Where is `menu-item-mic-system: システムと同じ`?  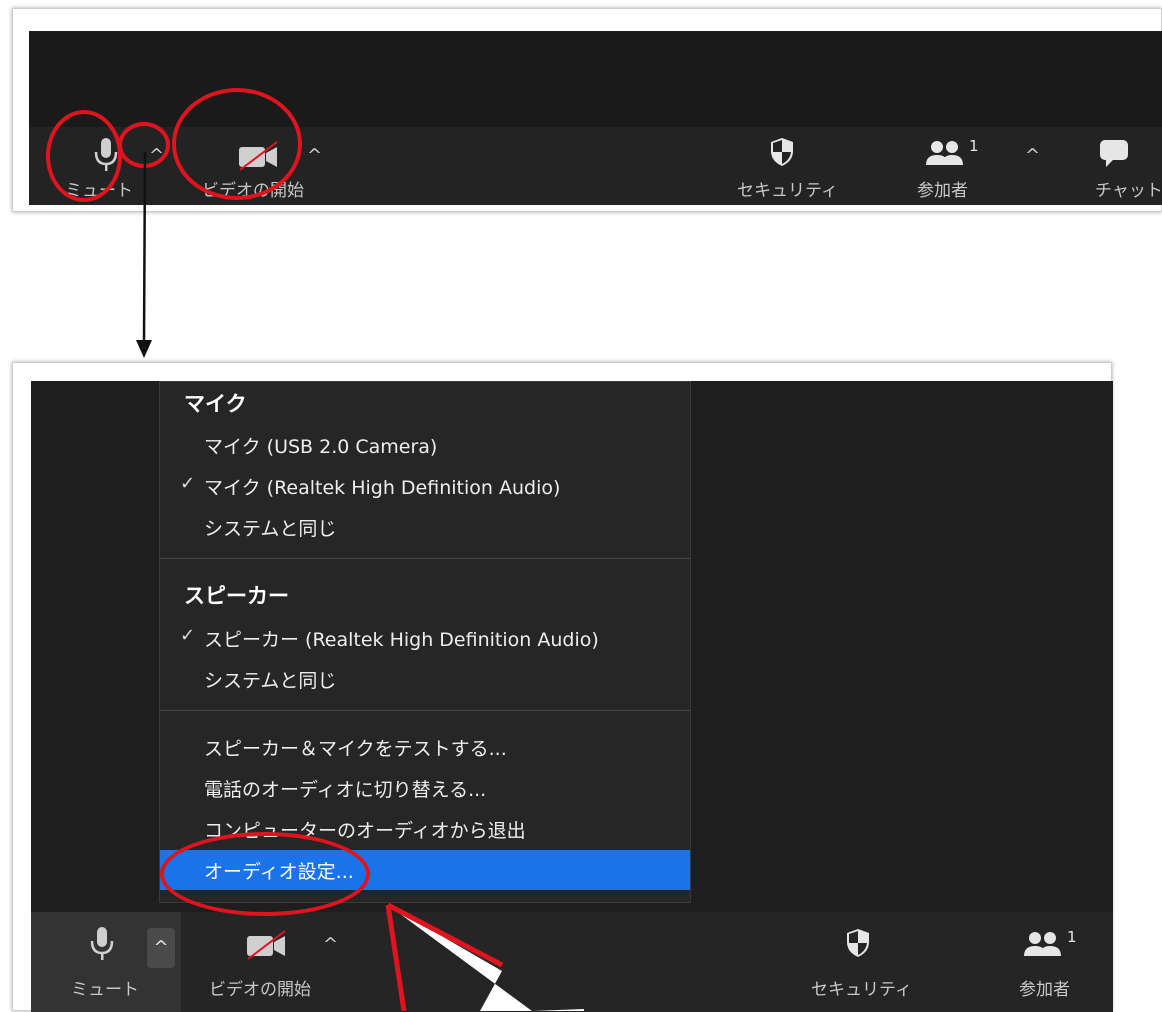 menu-item-mic-system: システムと同じ is located at coordinates (270, 527).